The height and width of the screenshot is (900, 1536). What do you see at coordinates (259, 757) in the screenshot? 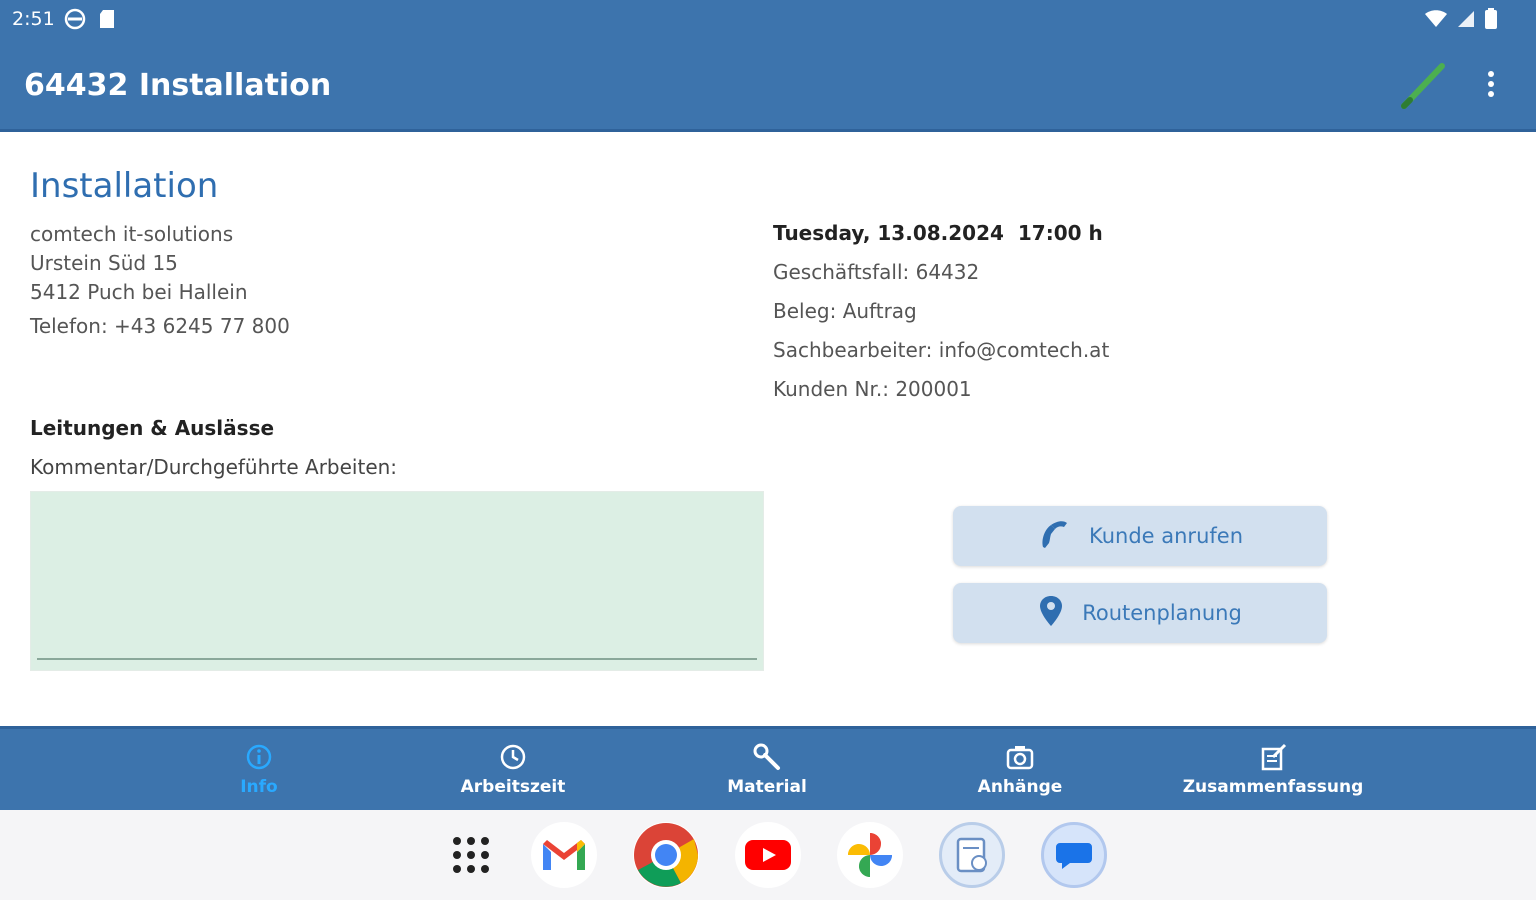
I see `info-icon` at bounding box center [259, 757].